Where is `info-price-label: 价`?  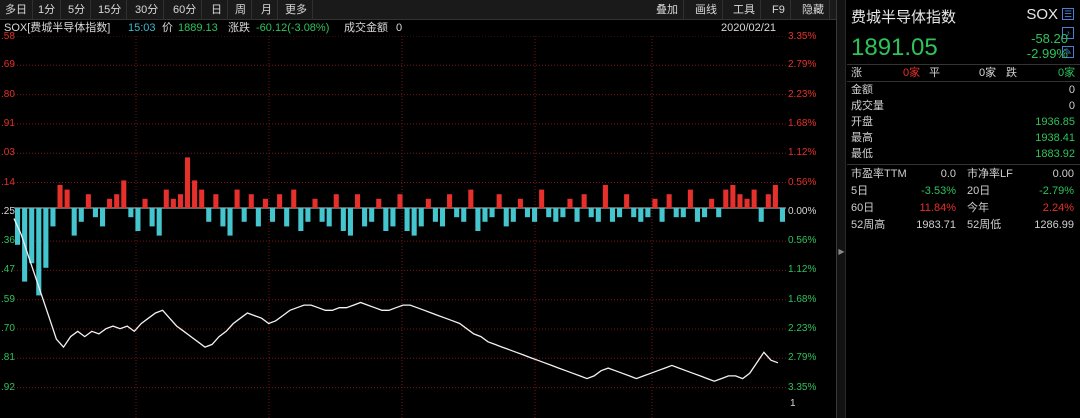 info-price-label: 价 is located at coordinates (167, 28).